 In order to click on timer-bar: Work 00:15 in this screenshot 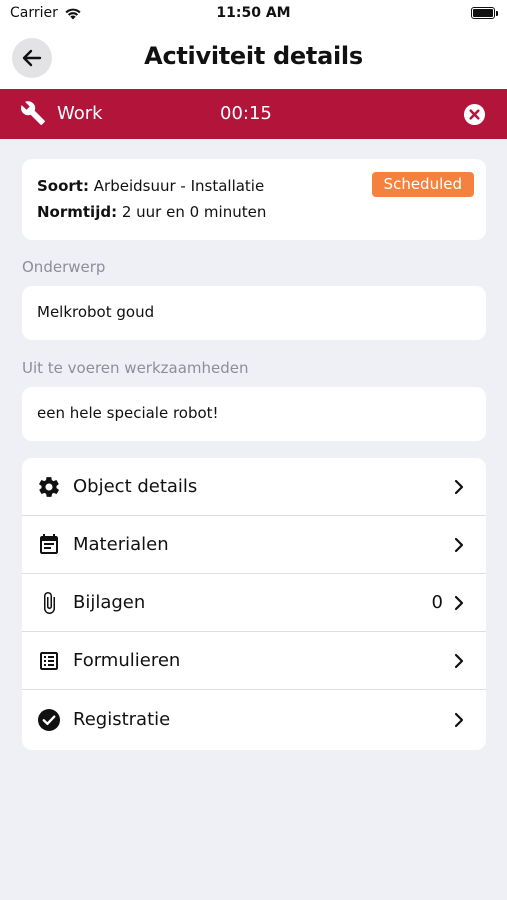, I will do `click(253, 114)`.